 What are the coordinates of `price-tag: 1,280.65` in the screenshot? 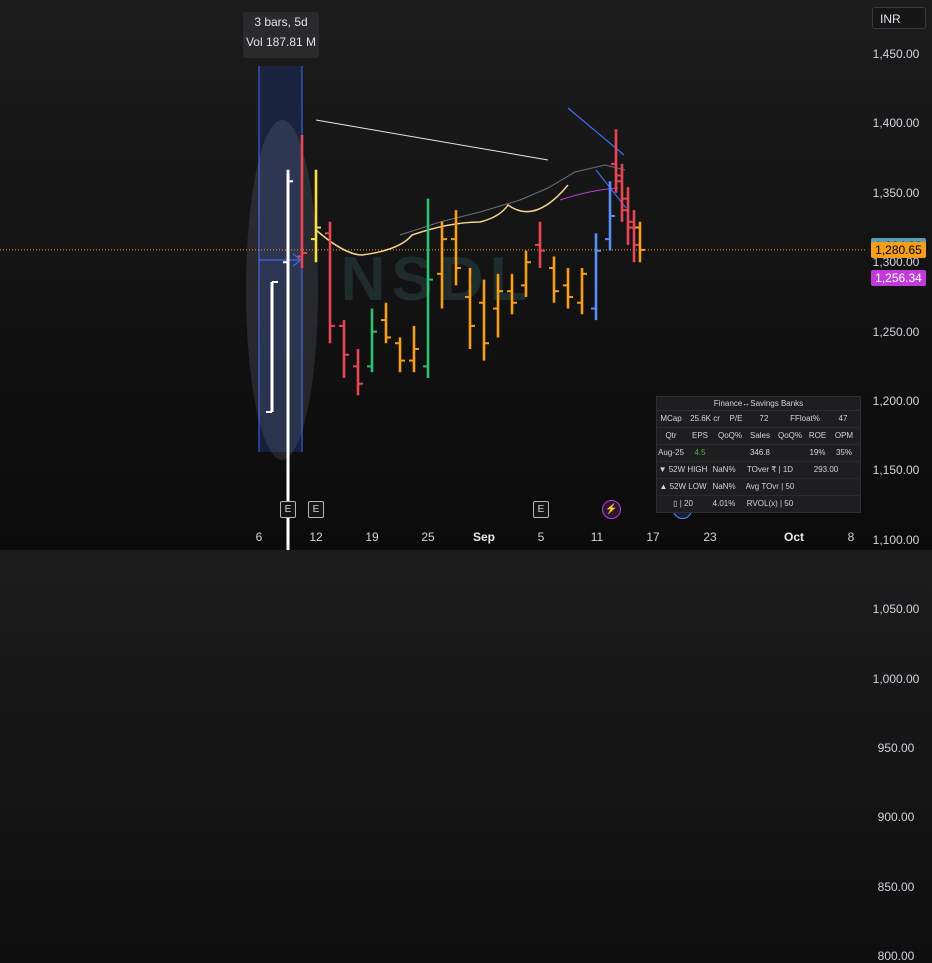 It's located at (898, 249).